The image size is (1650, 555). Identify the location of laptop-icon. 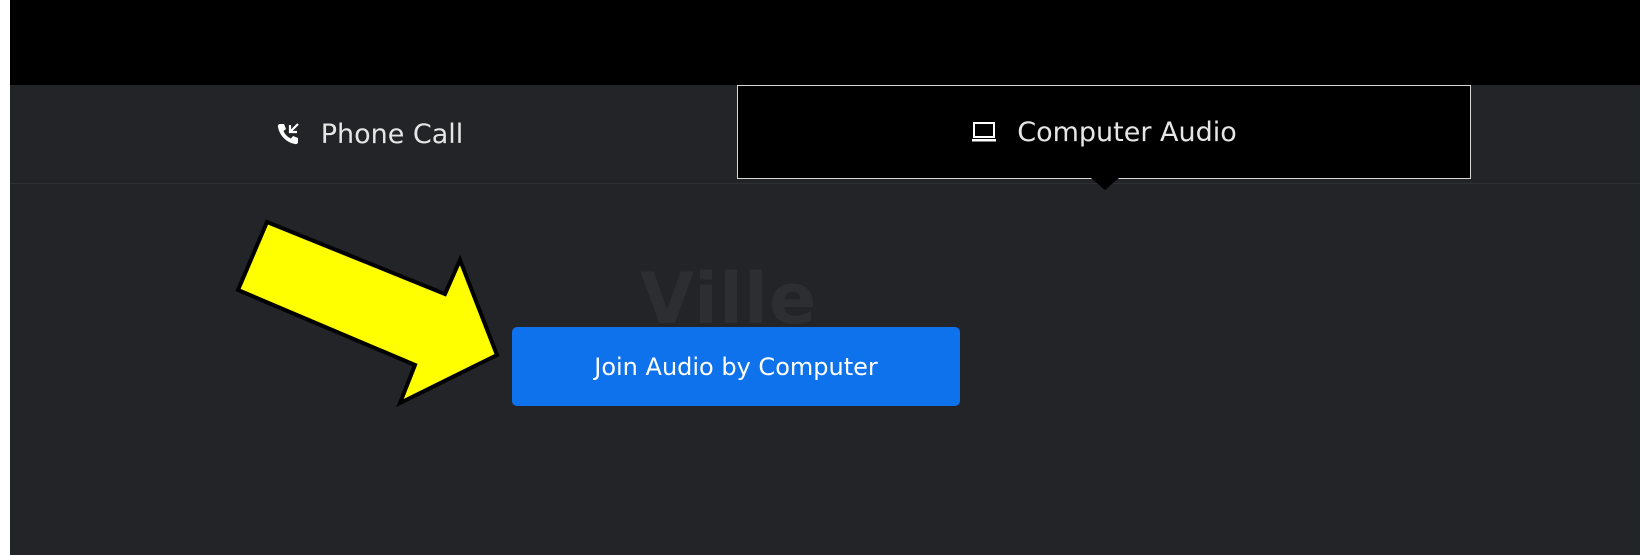
(984, 132).